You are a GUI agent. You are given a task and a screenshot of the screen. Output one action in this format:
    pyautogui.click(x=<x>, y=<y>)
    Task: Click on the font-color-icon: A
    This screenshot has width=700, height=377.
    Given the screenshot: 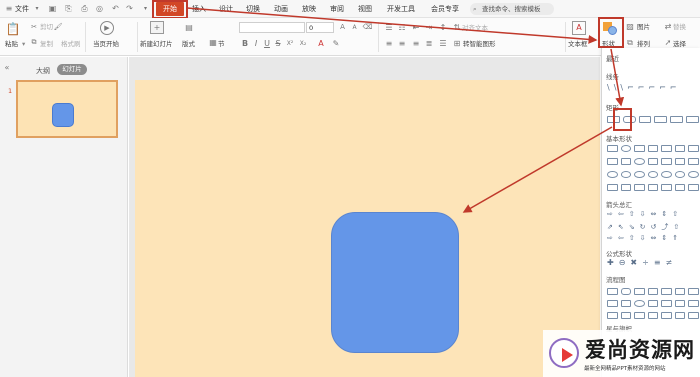 What is the action you would take?
    pyautogui.click(x=321, y=43)
    